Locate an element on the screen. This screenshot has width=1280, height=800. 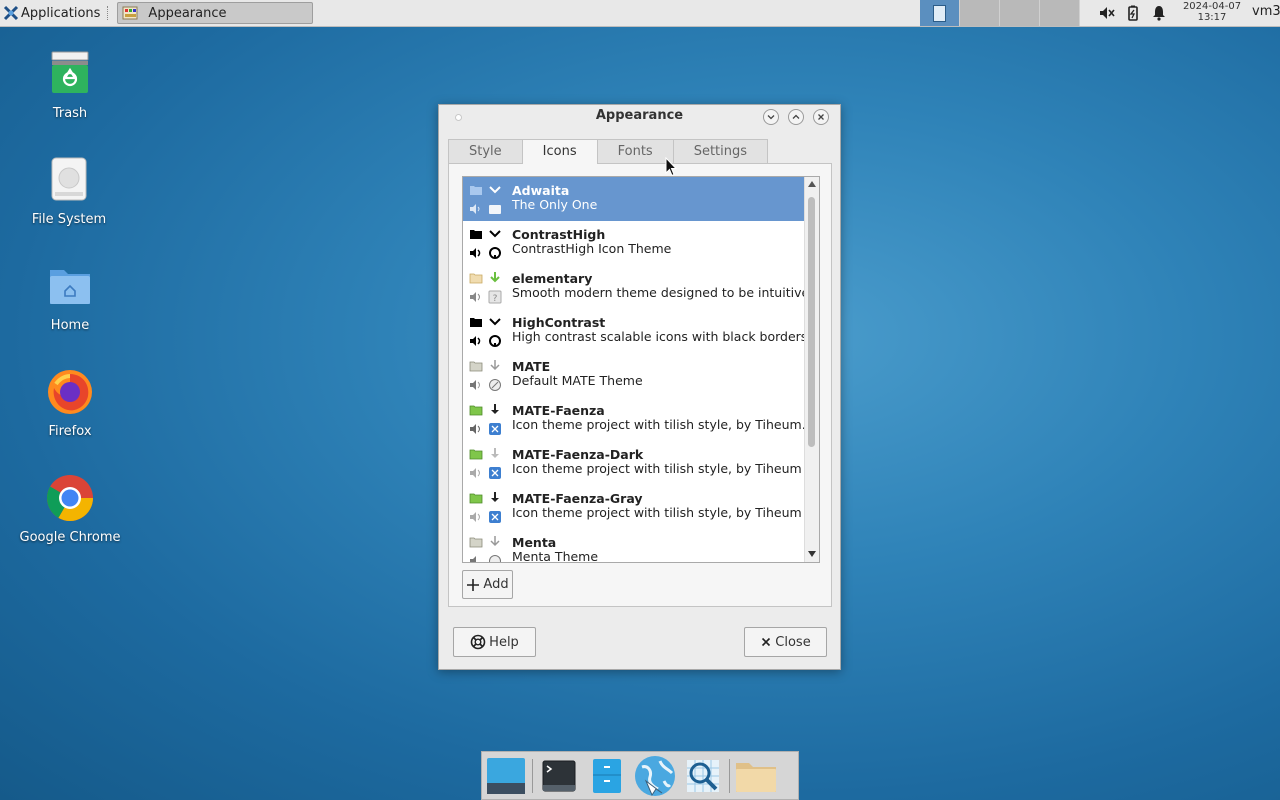
dock-folder is located at coordinates (756, 776).